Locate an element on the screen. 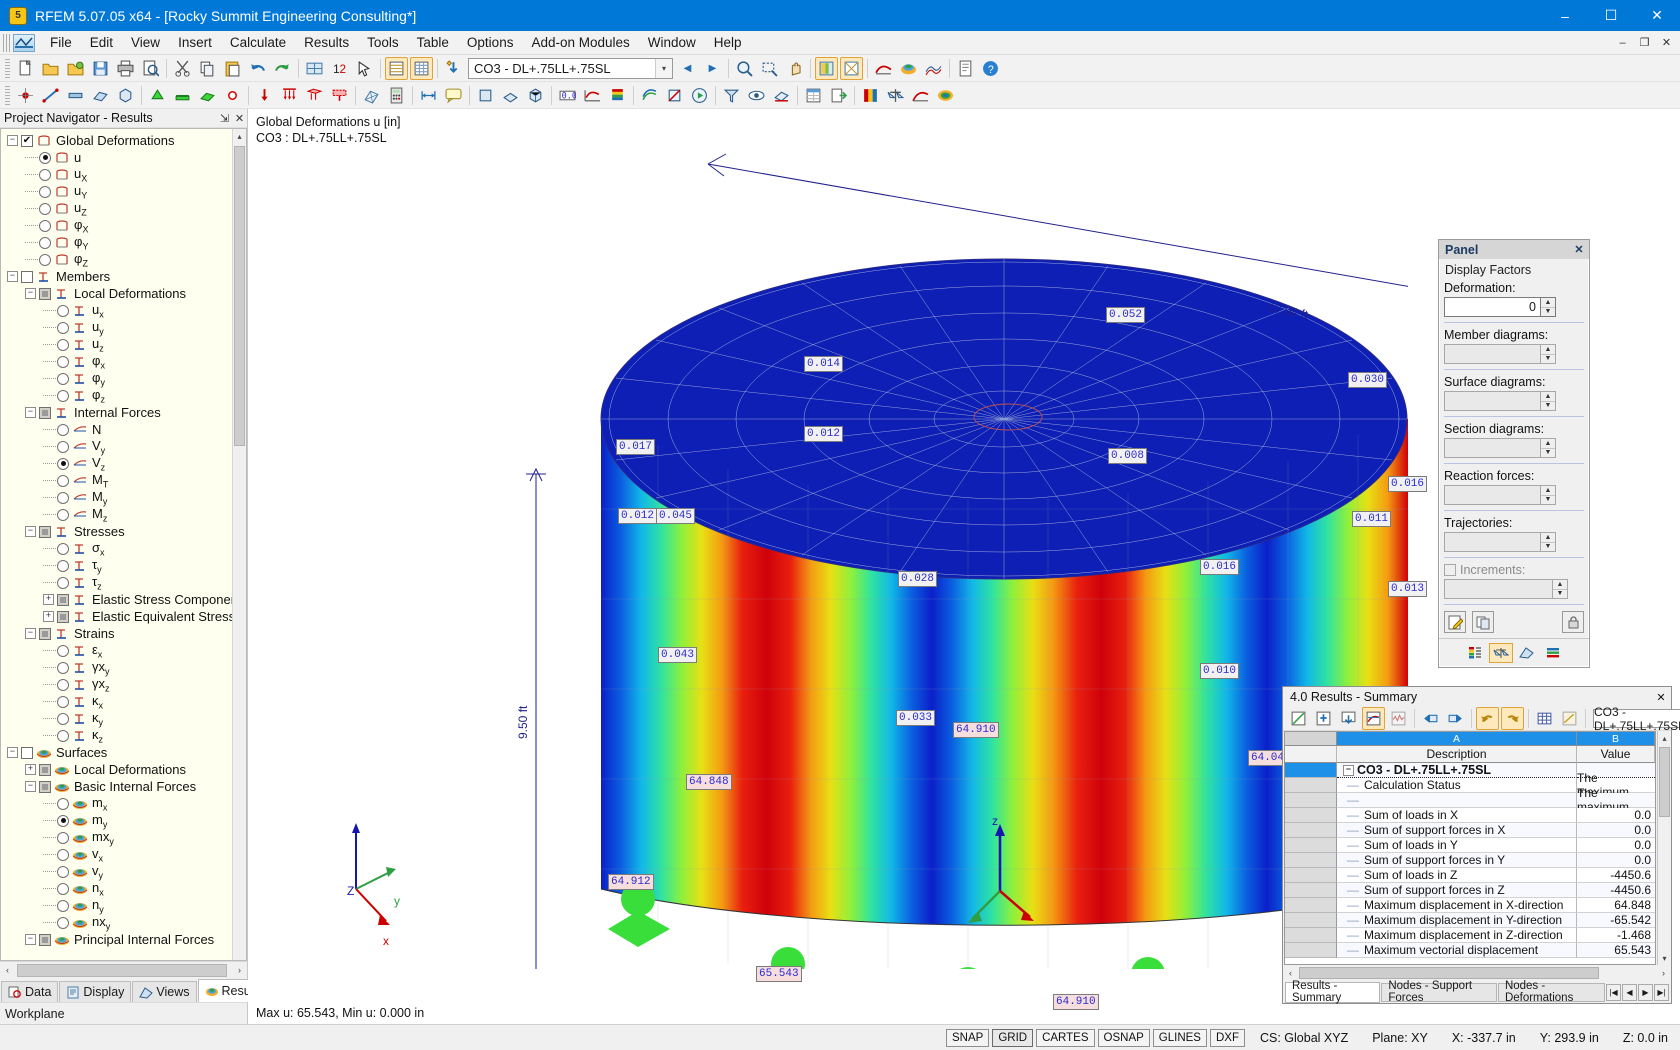 This screenshot has height=1050, width=1680. navigator-tree-item: ux is located at coordinates (123, 310).